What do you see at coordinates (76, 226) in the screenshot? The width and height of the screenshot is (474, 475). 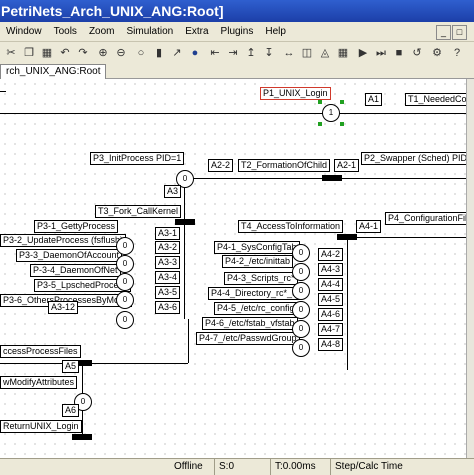 I see `label-p3-1: P3-1_GettyProcess` at bounding box center [76, 226].